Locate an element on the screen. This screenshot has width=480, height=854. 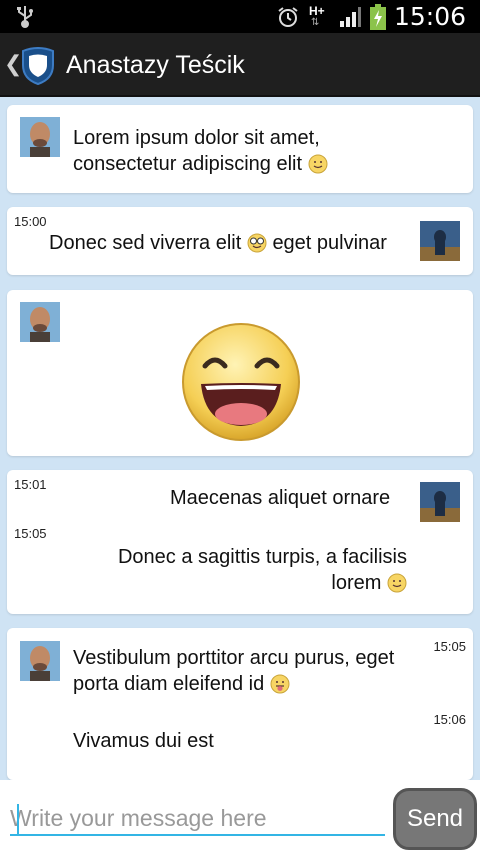
message-text: Maecenas aliquet ornare is located at coordinates (280, 498).